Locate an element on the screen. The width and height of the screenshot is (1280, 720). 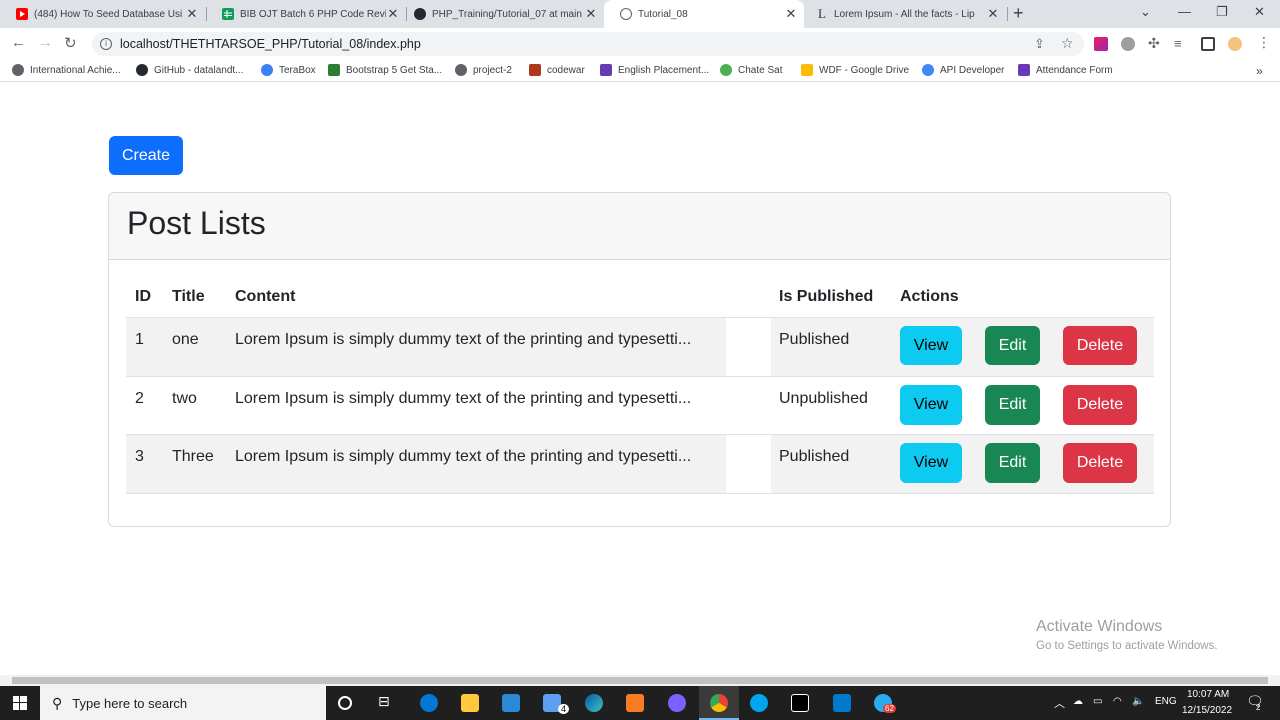
tab-youtube: (484) How To Seed Database Usi ✕ is located at coordinates (102, 14).